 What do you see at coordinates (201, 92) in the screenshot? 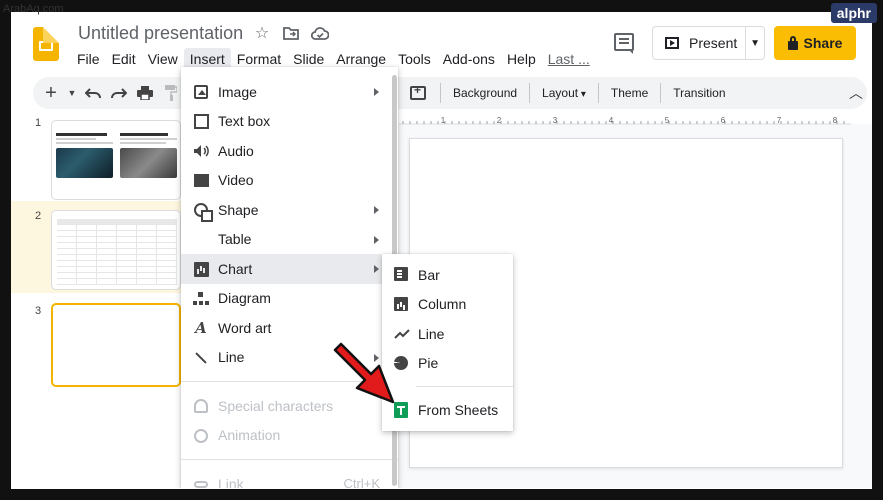
I see `image-icon` at bounding box center [201, 92].